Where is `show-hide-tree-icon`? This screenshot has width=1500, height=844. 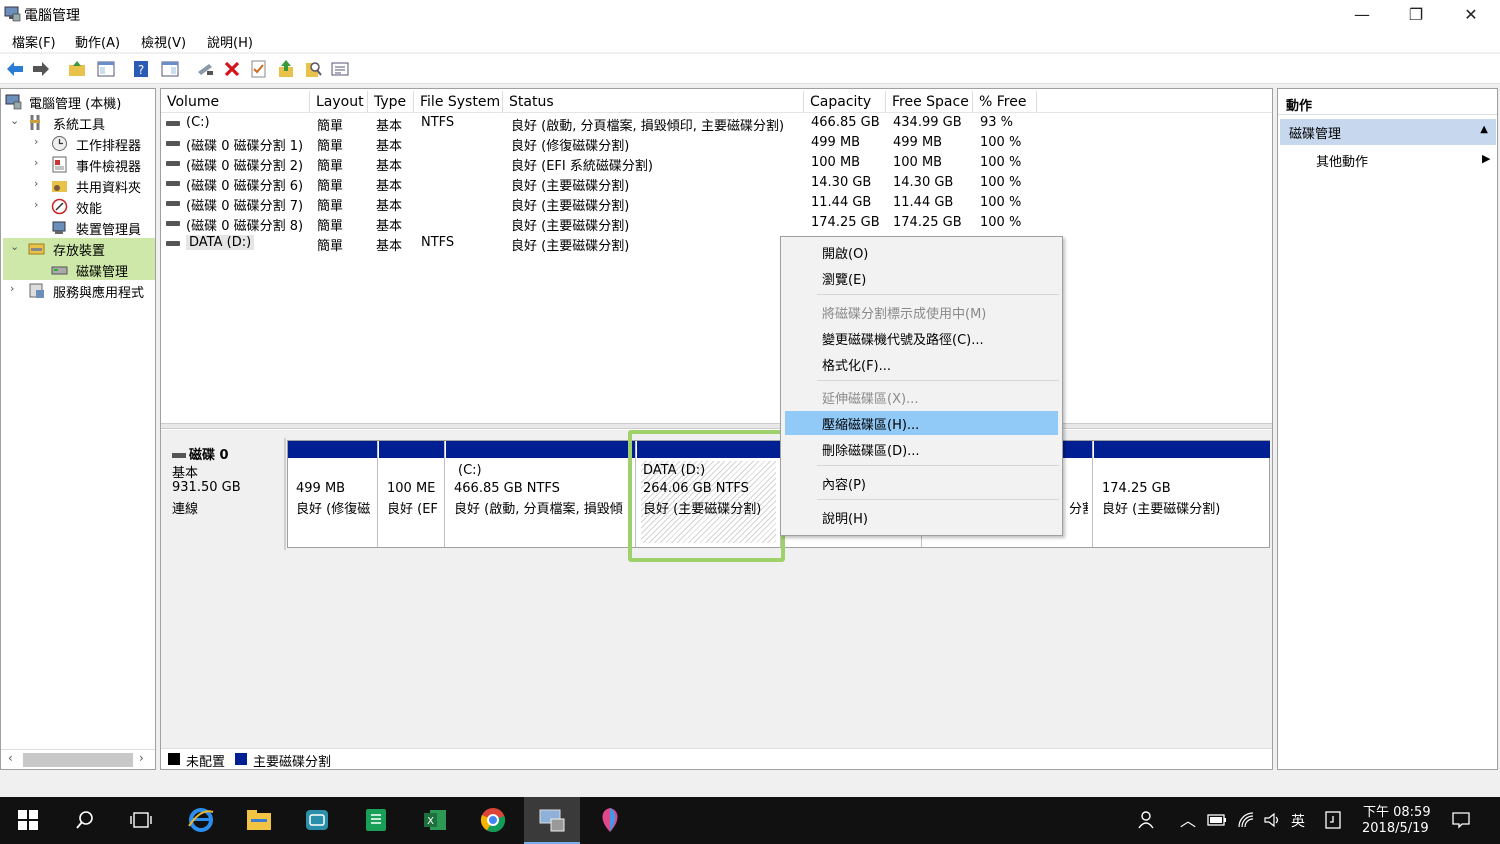 show-hide-tree-icon is located at coordinates (106, 69).